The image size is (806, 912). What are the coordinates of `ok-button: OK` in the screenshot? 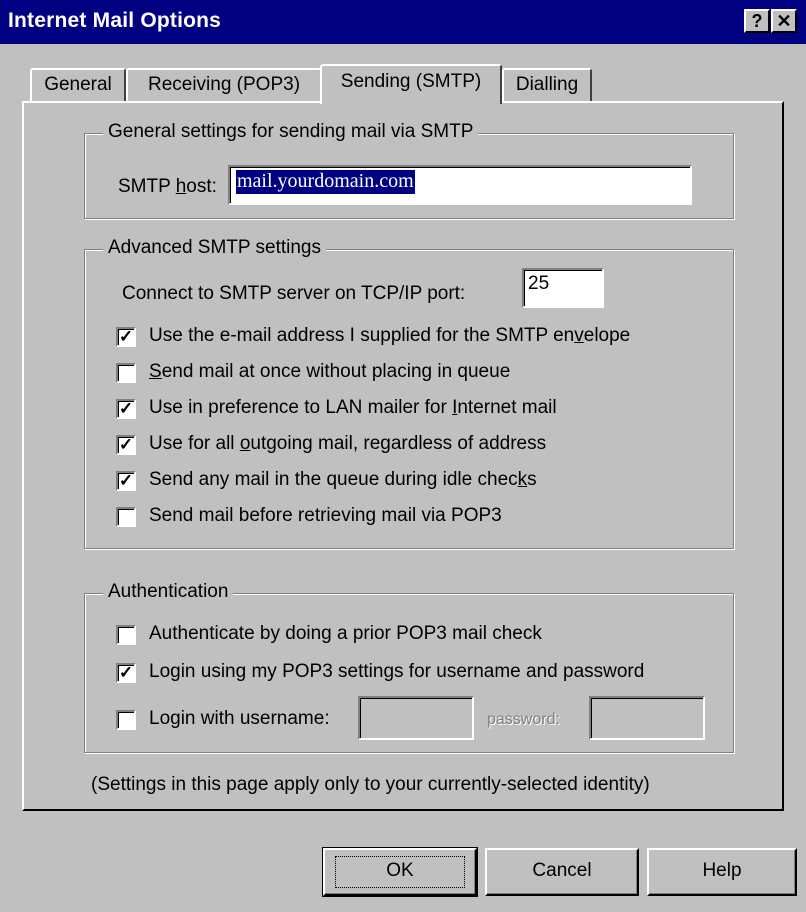 It's located at (400, 872).